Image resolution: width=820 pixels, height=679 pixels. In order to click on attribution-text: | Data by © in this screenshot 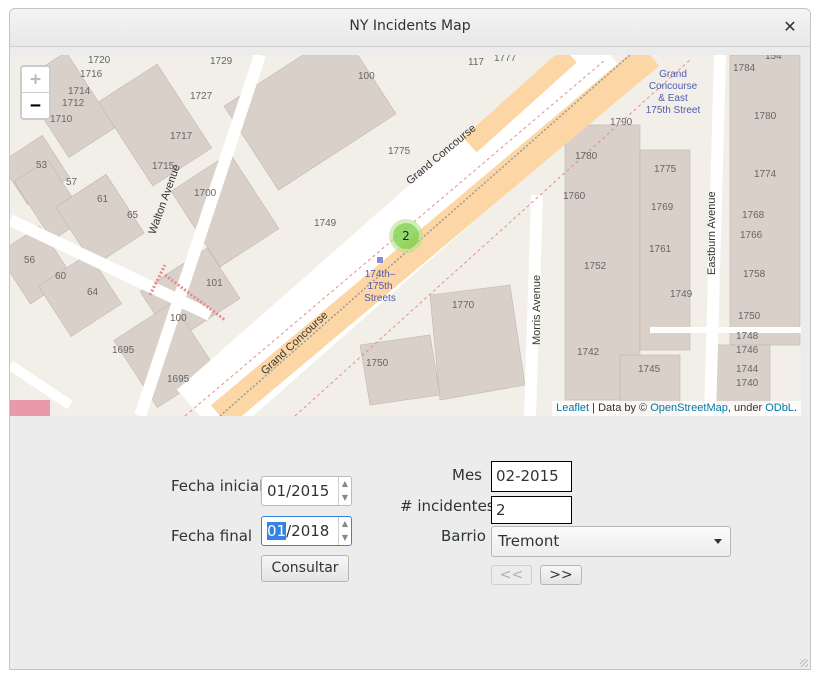, I will do `click(620, 408)`.